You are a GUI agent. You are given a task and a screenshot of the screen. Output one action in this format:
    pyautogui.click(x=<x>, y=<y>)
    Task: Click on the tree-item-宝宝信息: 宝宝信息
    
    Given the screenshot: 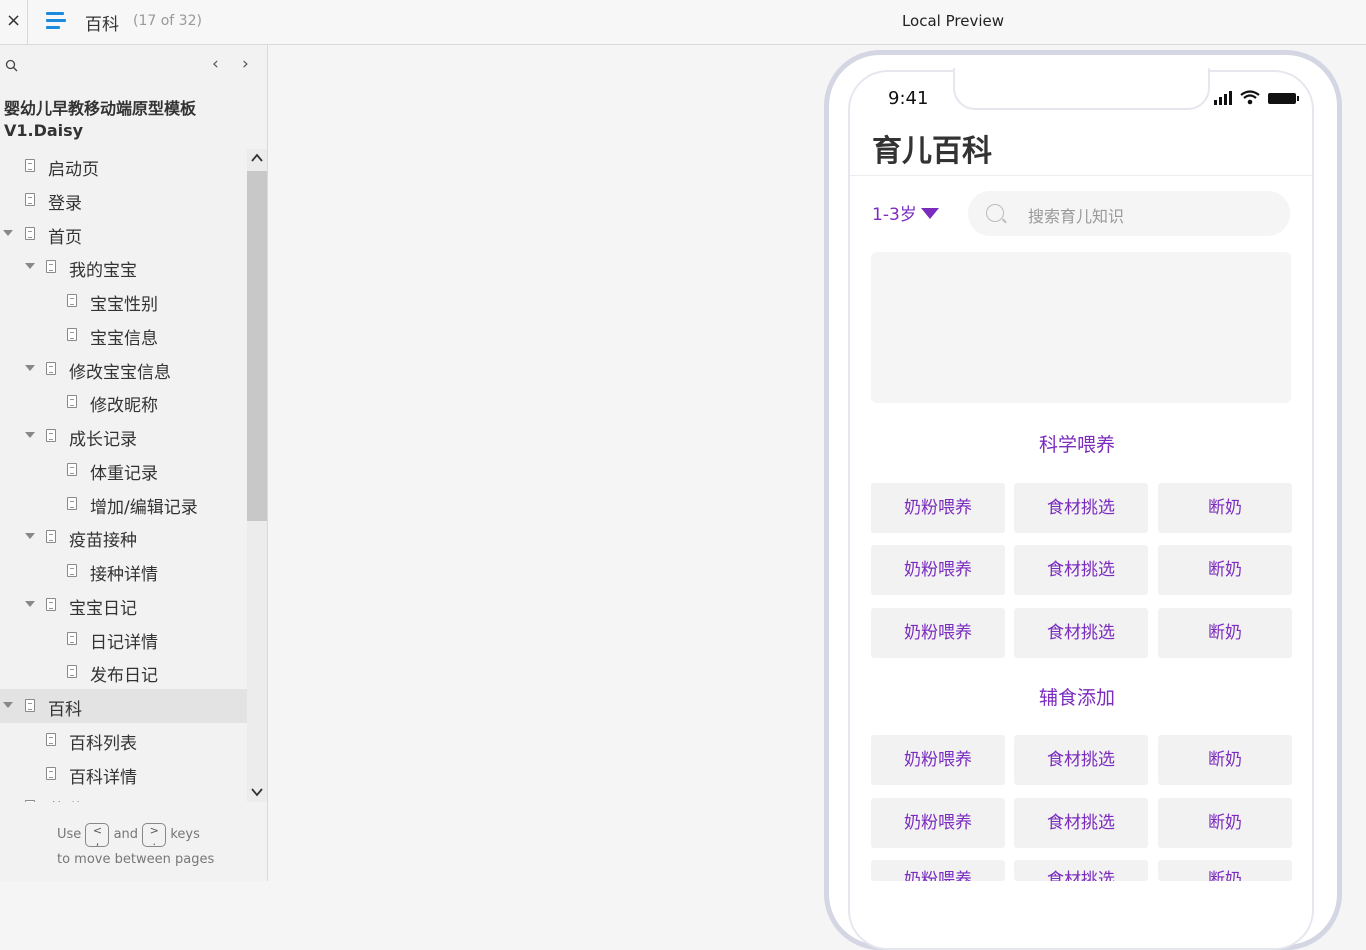 What is the action you would take?
    pyautogui.click(x=123, y=335)
    